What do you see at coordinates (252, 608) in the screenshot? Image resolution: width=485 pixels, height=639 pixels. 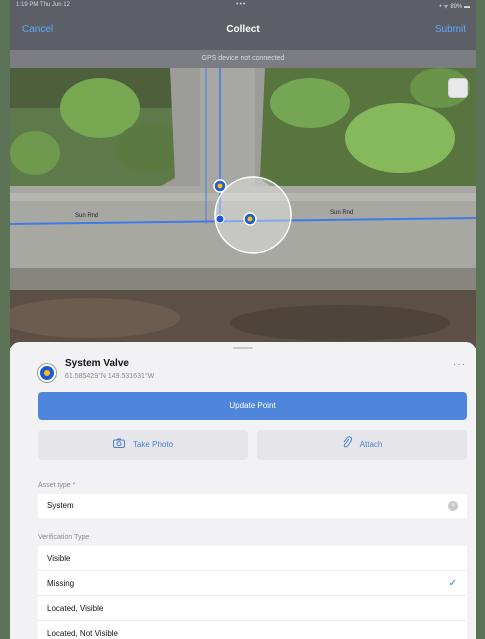 I see `verification-option: Located, Visible` at bounding box center [252, 608].